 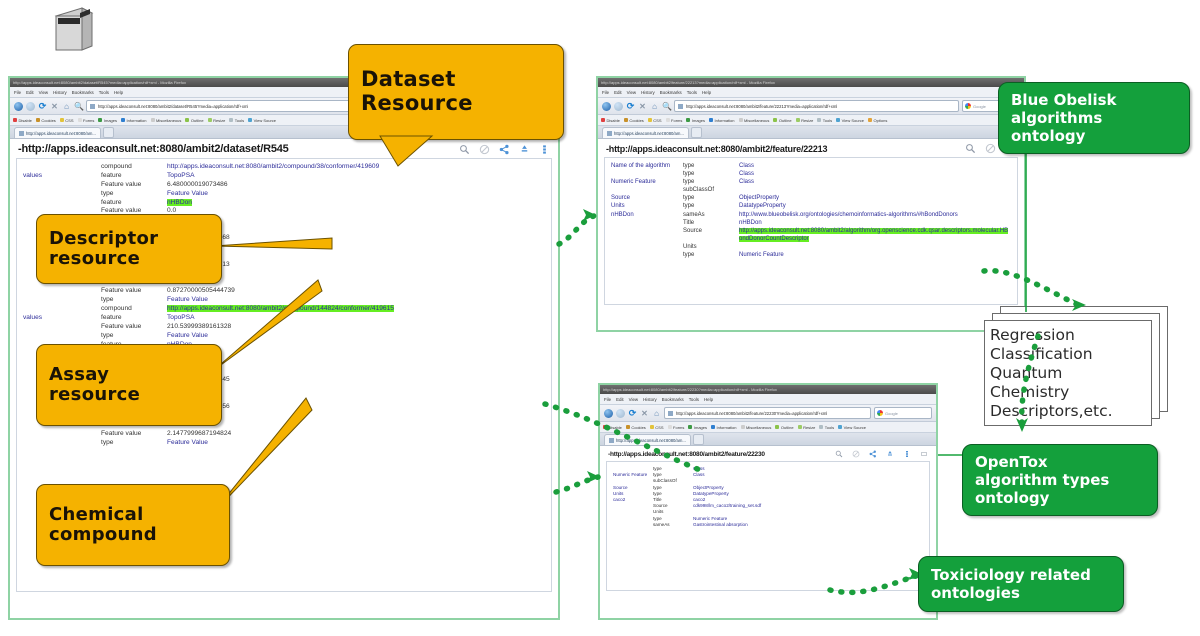 I want to click on page-tool-icons, so click(x=504, y=149).